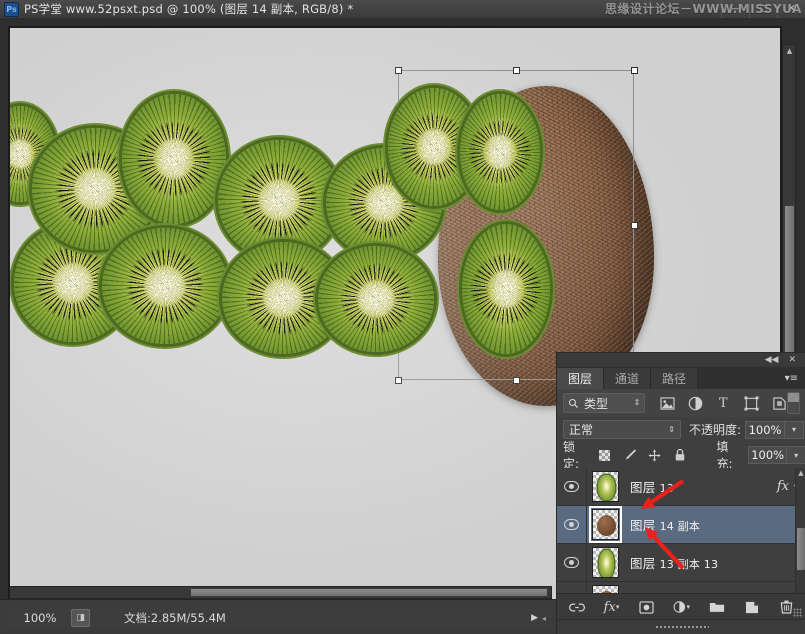 This screenshot has height=634, width=805. Describe the element at coordinates (536, 618) in the screenshot. I see `status-play-icon: ▶` at that location.